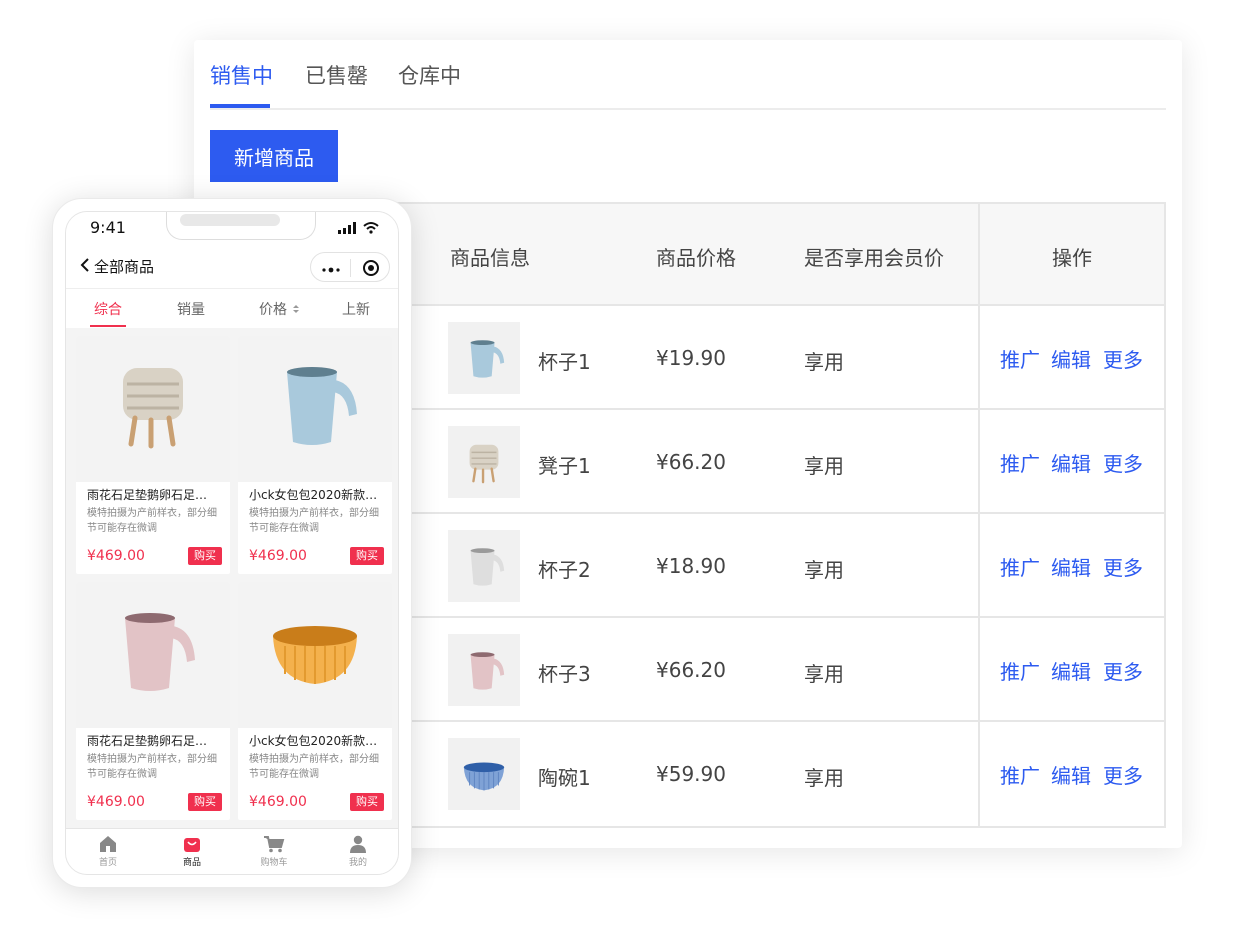 This screenshot has width=1240, height=940. I want to click on product-name: 杯子2, so click(564, 570).